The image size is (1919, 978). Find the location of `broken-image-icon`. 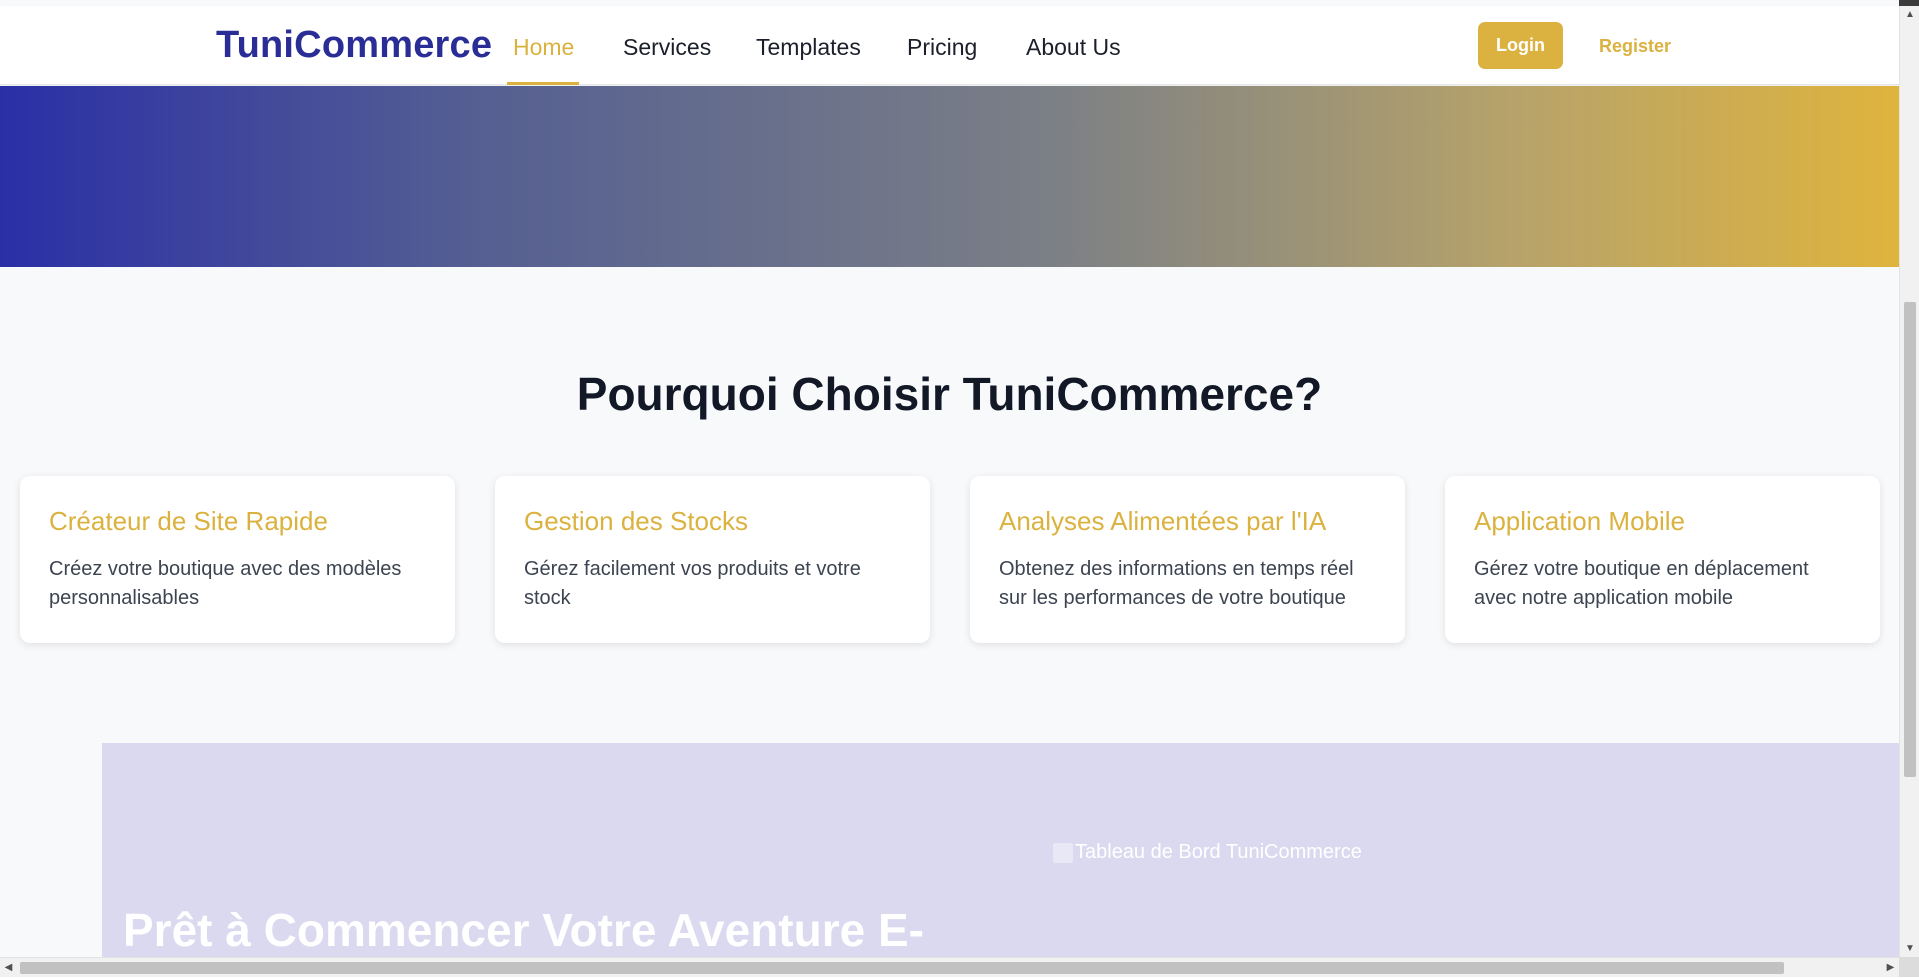

broken-image-icon is located at coordinates (1063, 852).